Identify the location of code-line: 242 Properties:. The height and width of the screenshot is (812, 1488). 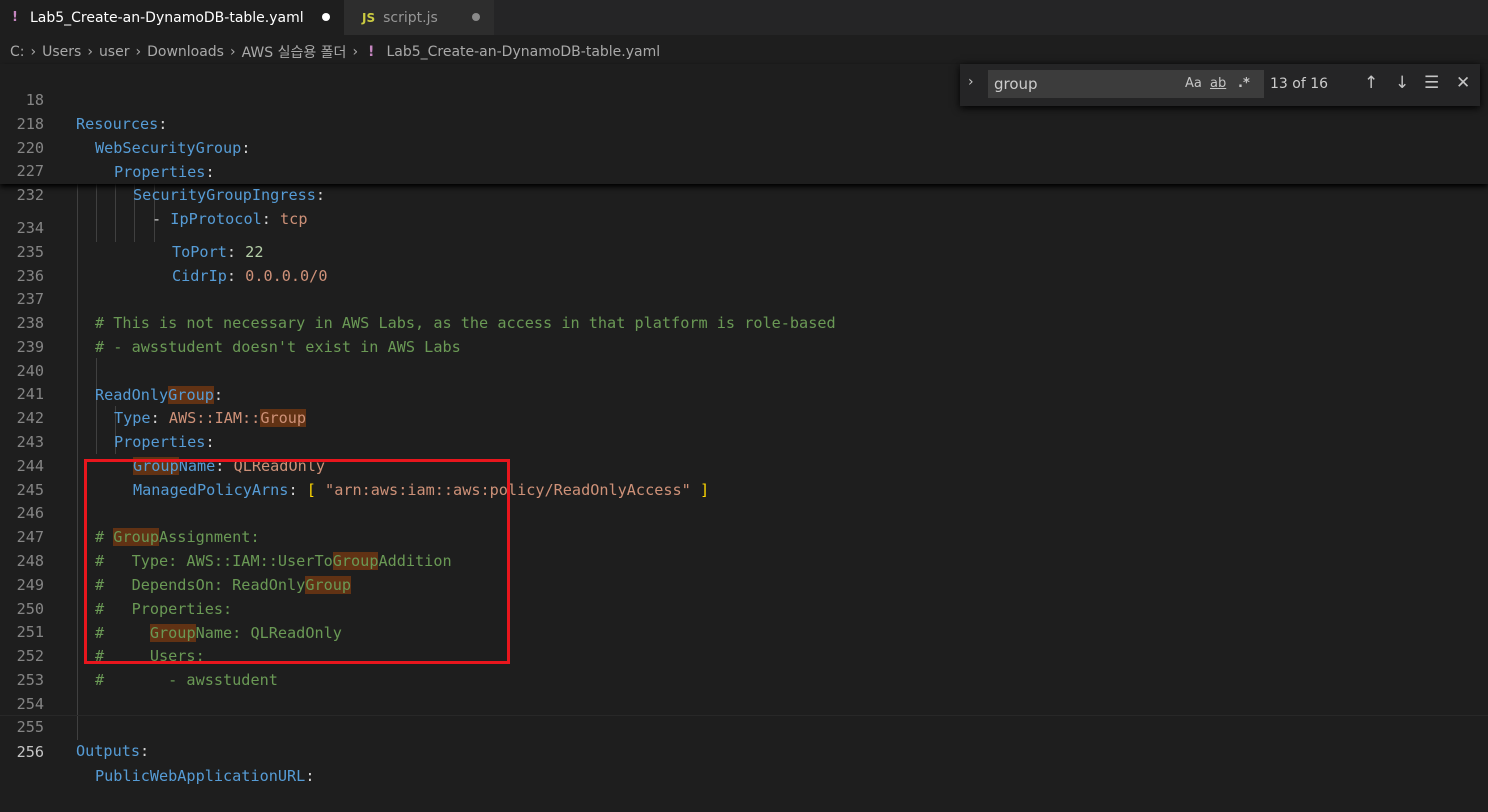
(744, 416).